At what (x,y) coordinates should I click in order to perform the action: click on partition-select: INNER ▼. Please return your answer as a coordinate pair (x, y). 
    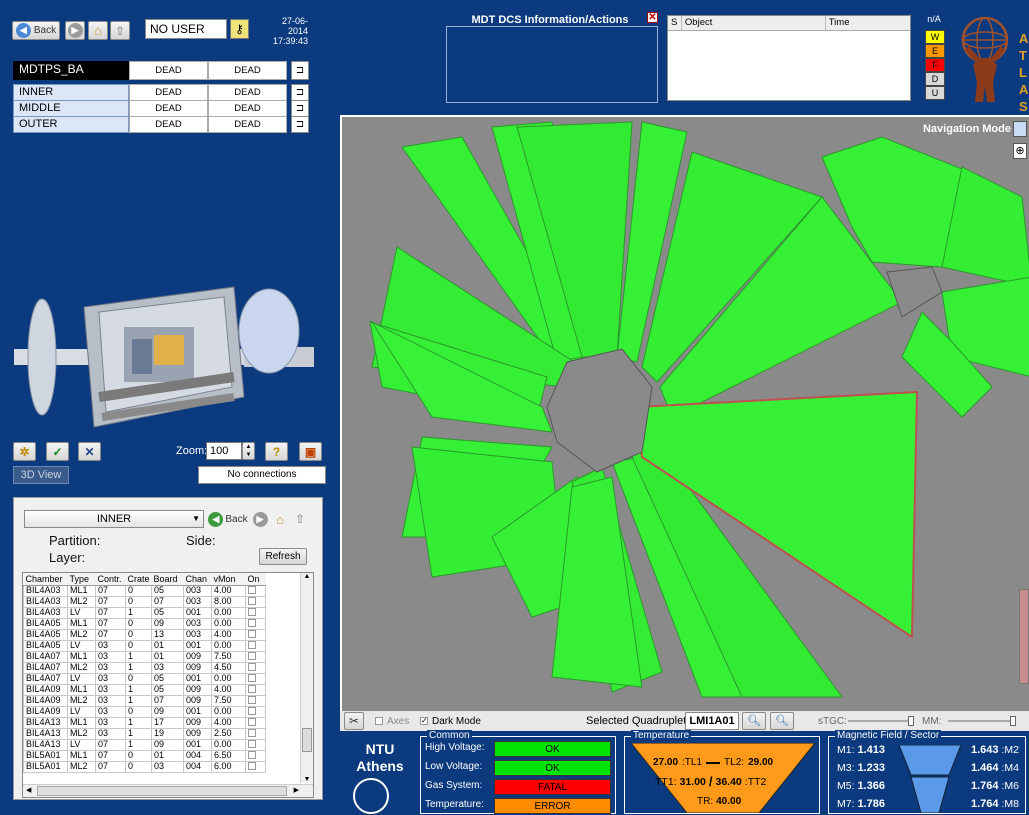
    Looking at the image, I should click on (114, 519).